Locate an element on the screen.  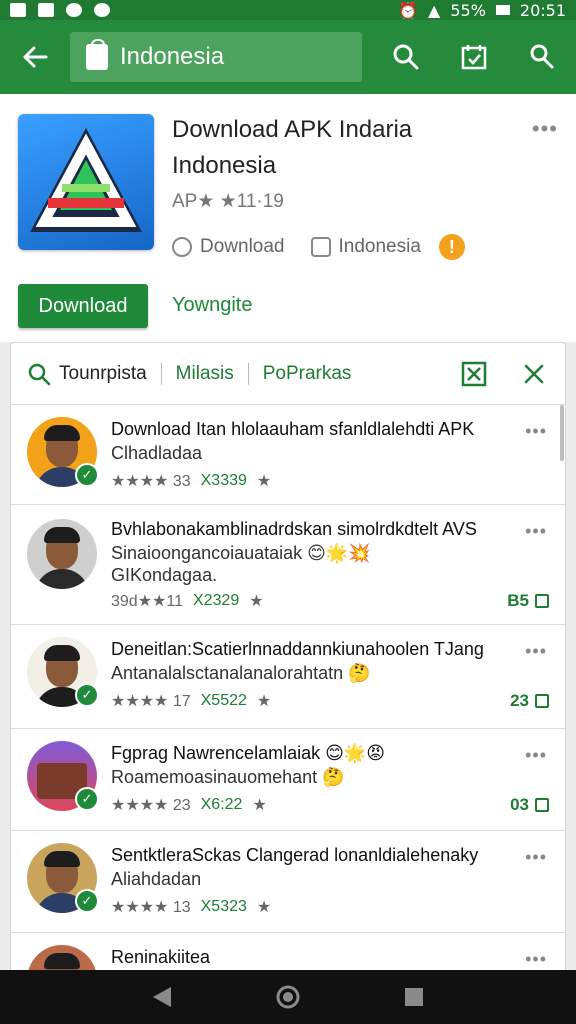
item-badge: 23 is located at coordinates (529, 701).